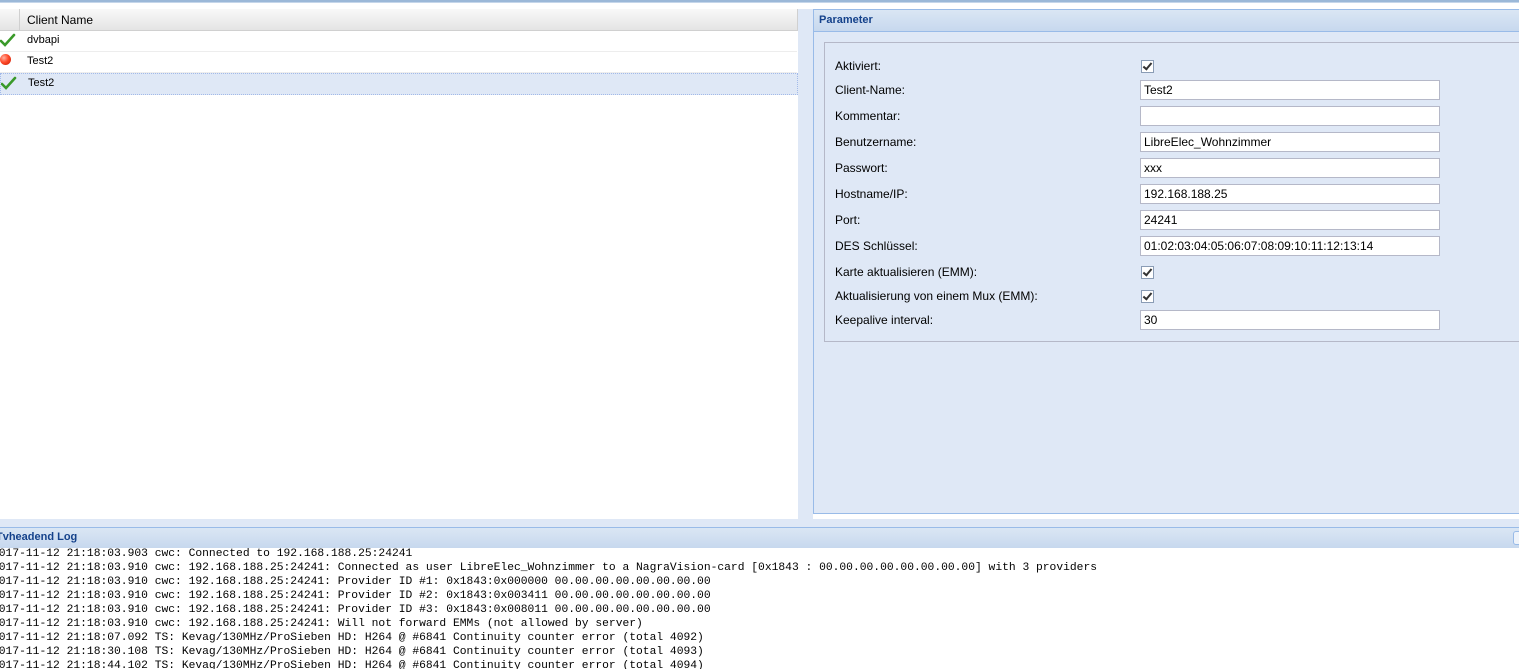 The image size is (1519, 669). Describe the element at coordinates (398, 41) in the screenshot. I see `table-row: dvbapi` at that location.